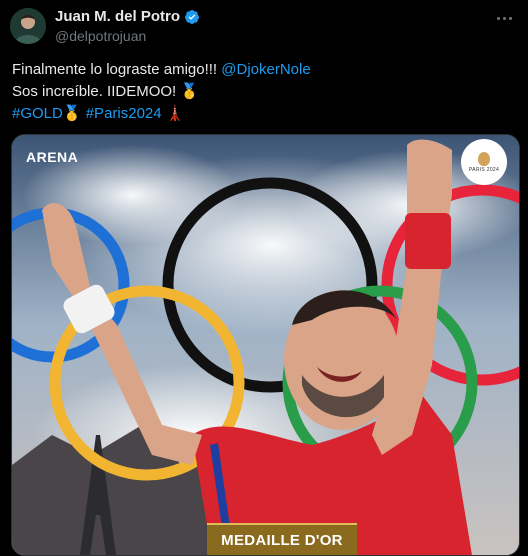 This screenshot has height=556, width=528. I want to click on mention-link: @DjokerNole, so click(265, 69).